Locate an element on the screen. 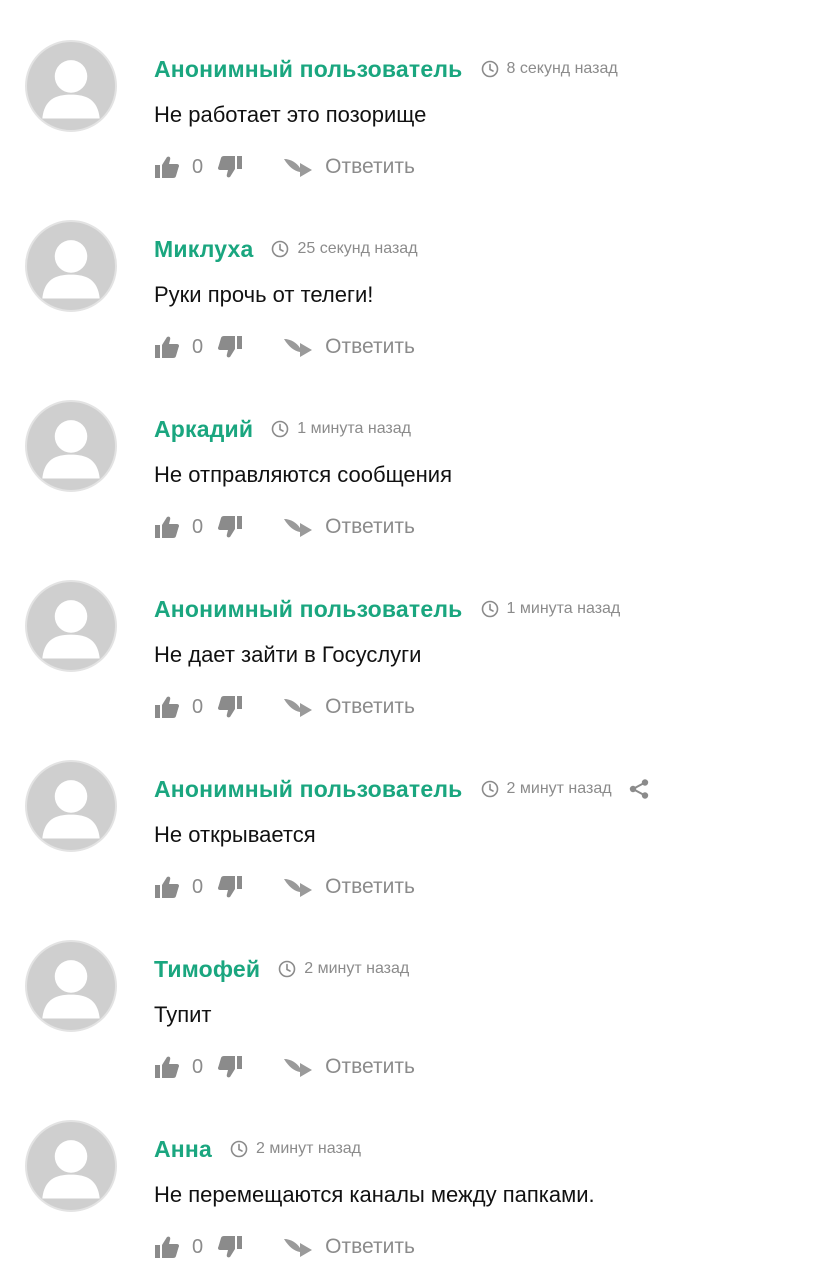 Image resolution: width=825 pixels, height=1280 pixels. comment-text: Не работает это позорище is located at coordinates (290, 114).